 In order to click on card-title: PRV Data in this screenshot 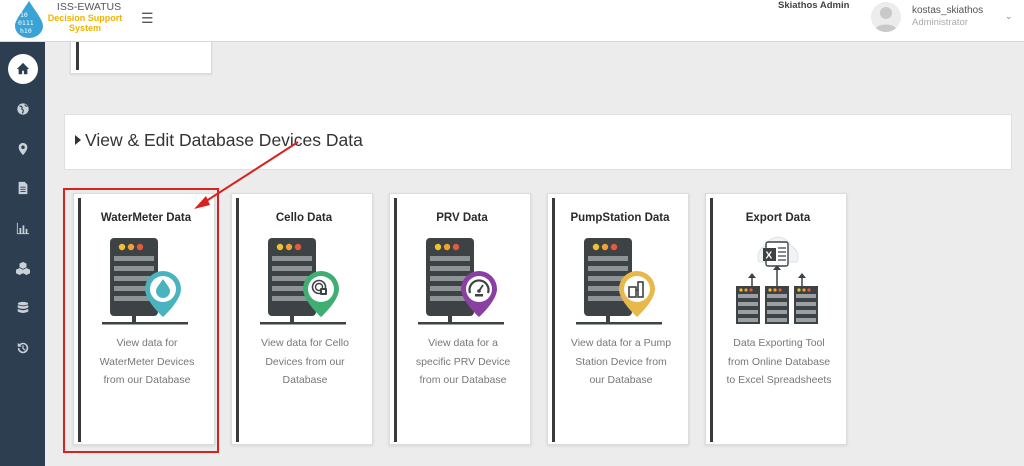, I will do `click(462, 218)`.